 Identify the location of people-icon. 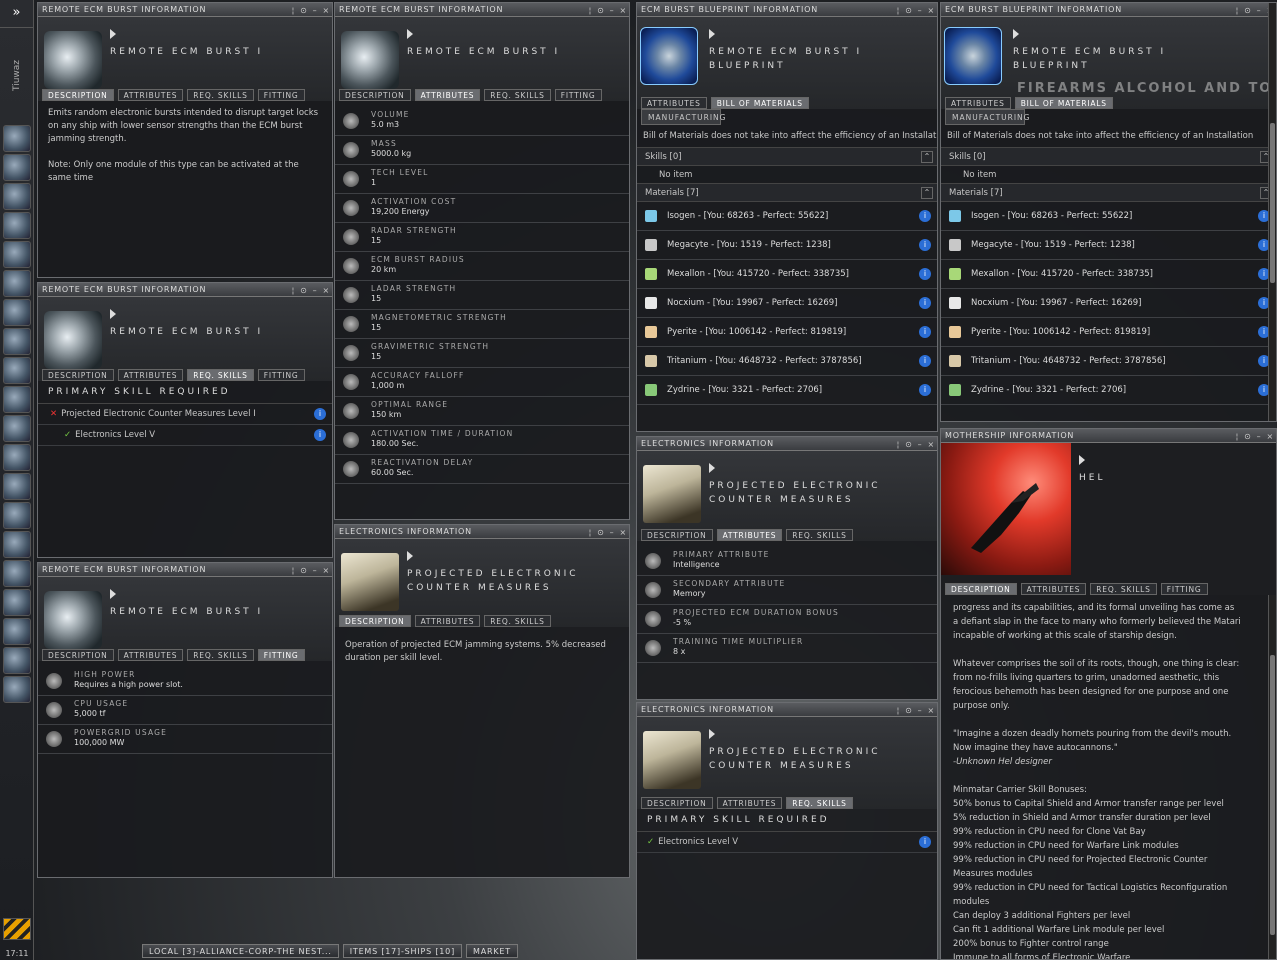
(17, 167).